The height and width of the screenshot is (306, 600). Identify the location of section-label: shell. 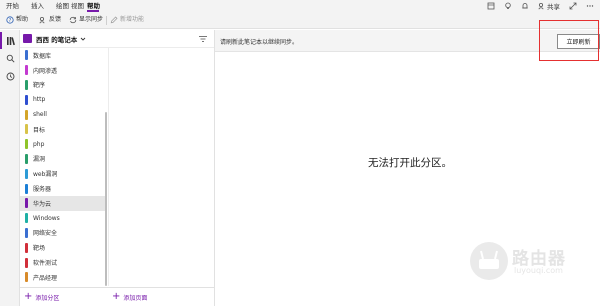
(40, 115).